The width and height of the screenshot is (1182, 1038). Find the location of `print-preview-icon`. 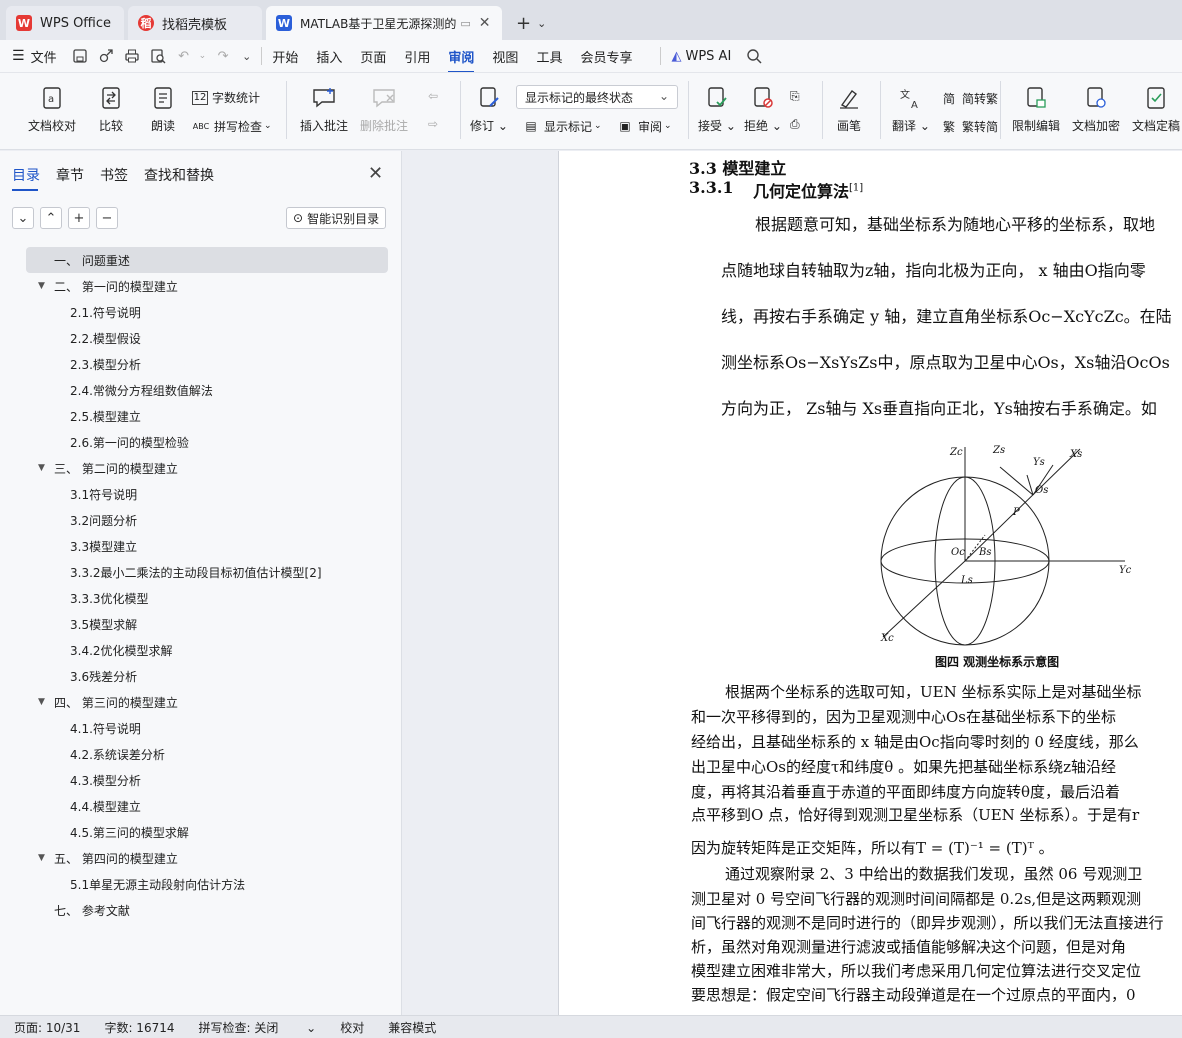

print-preview-icon is located at coordinates (158, 56).